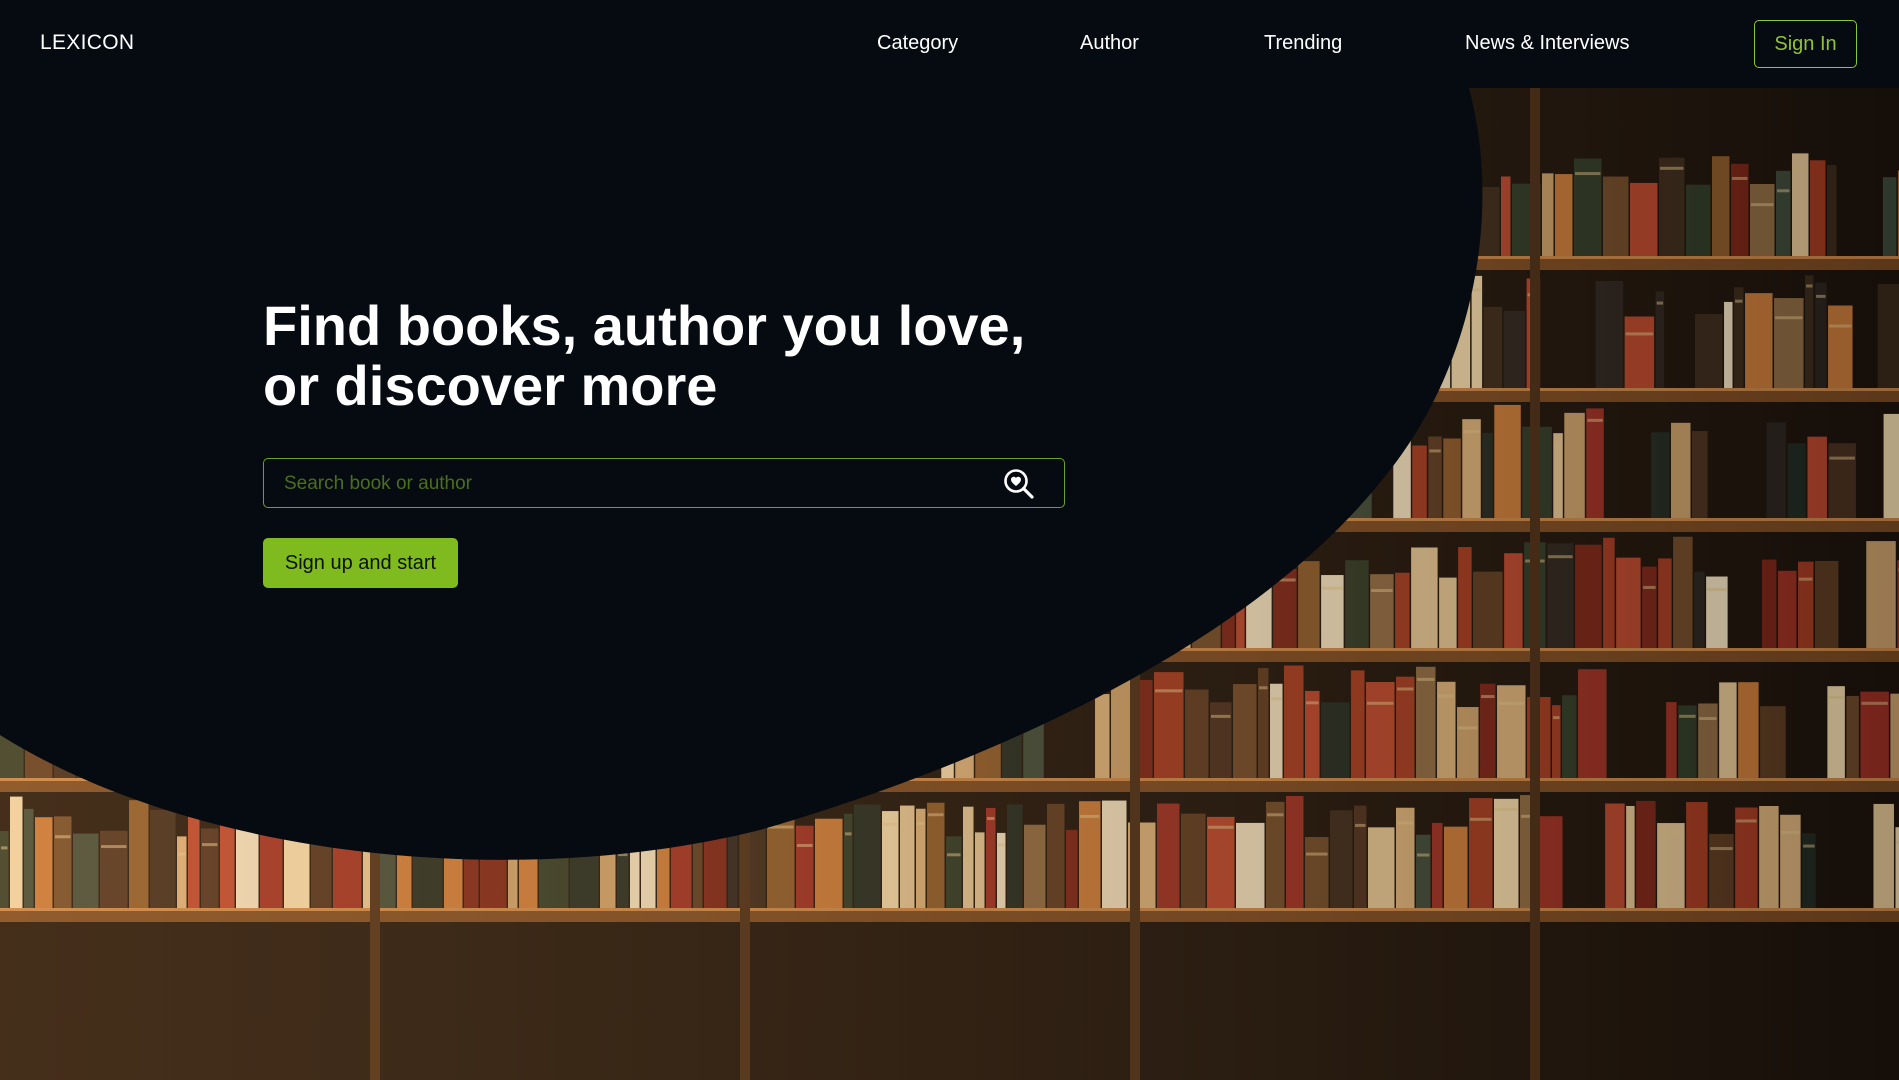 This screenshot has height=1080, width=1899. Describe the element at coordinates (917, 43) in the screenshot. I see `nav-item-category: Category` at that location.